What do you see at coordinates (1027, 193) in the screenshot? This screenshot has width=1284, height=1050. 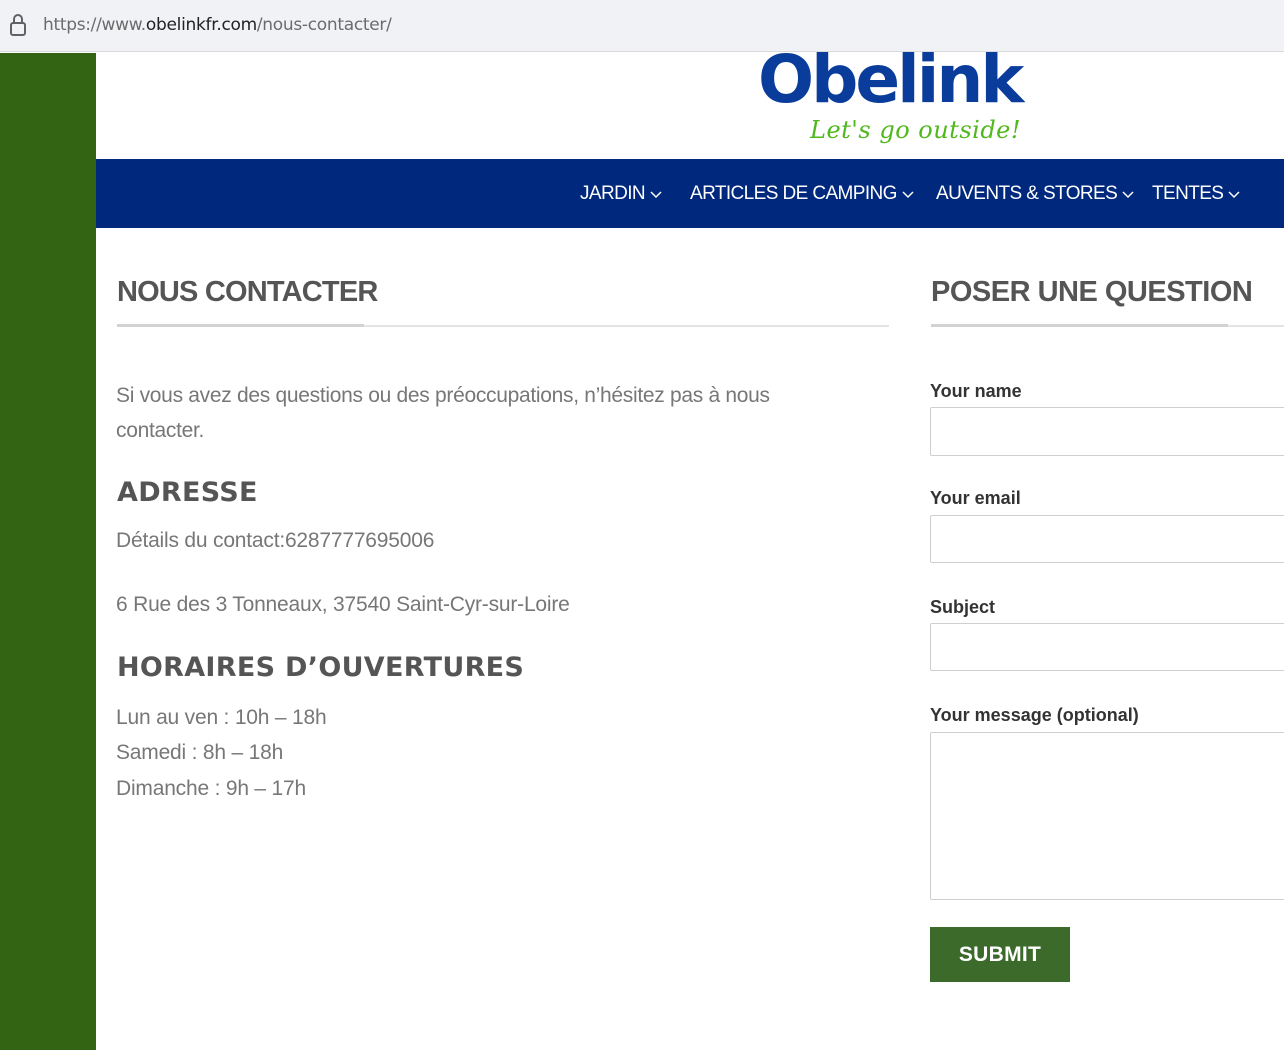 I see `nav-item-label: AUVENTS & STORES` at bounding box center [1027, 193].